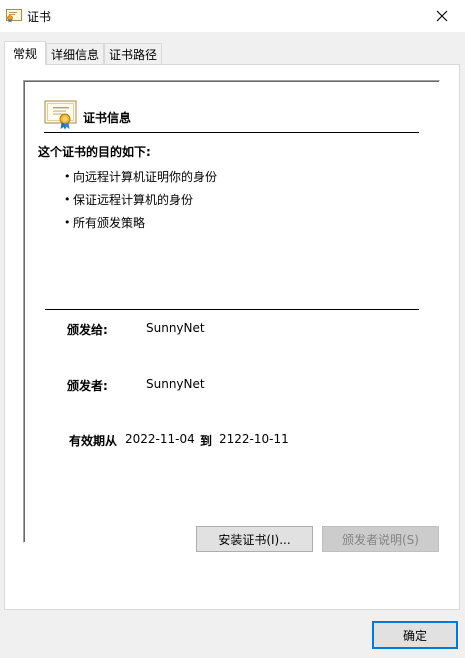 This screenshot has width=465, height=658. I want to click on valid-to-value: 2122-10-11, so click(254, 439).